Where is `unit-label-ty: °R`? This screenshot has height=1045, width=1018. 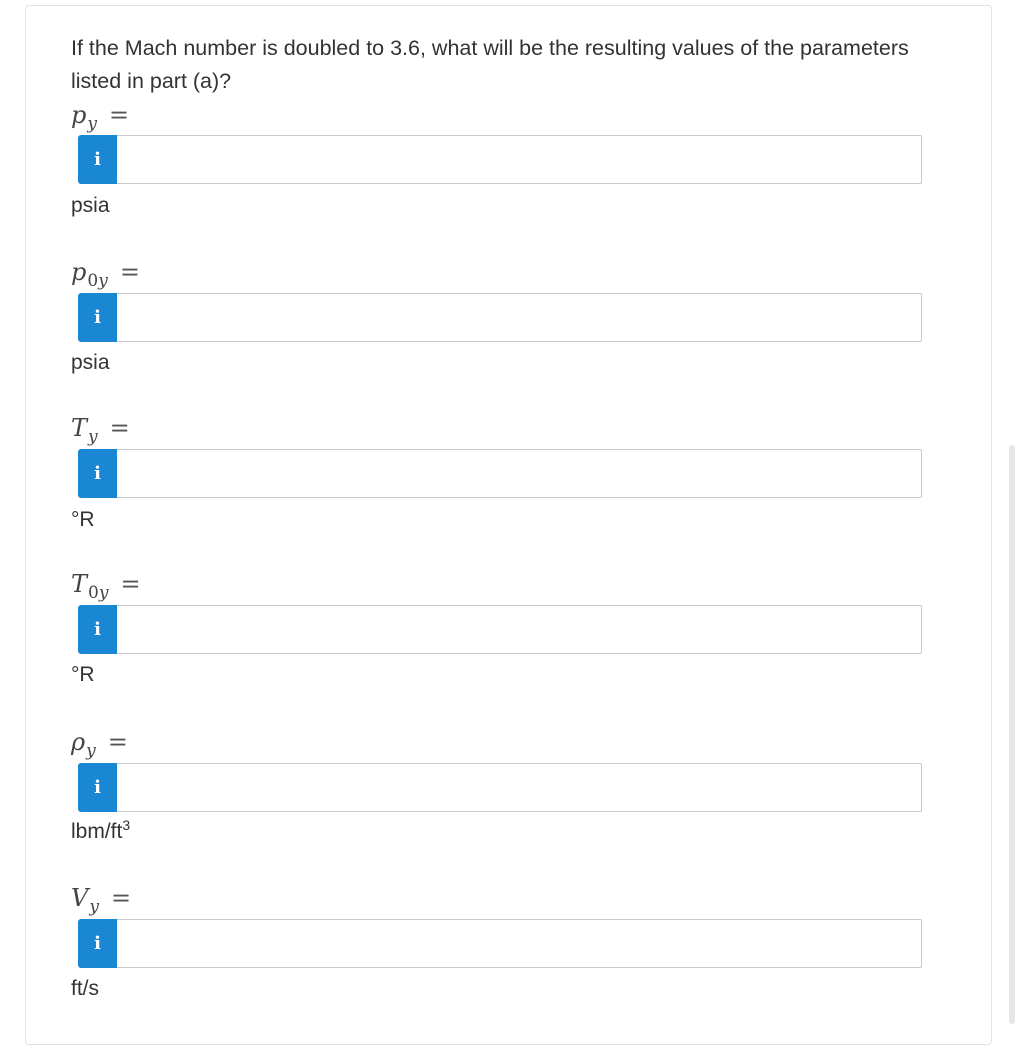 unit-label-ty: °R is located at coordinates (83, 519).